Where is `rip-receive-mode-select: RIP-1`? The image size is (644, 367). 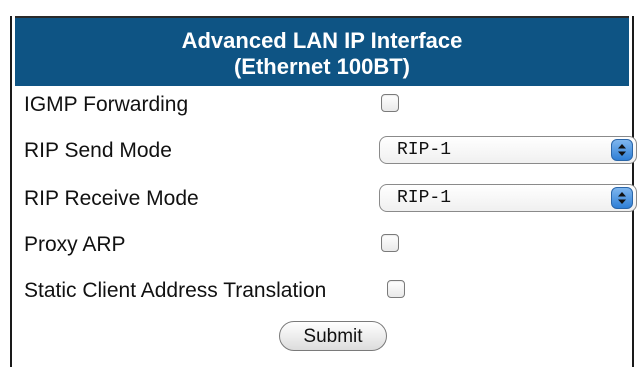 rip-receive-mode-select: RIP-1 is located at coordinates (508, 198).